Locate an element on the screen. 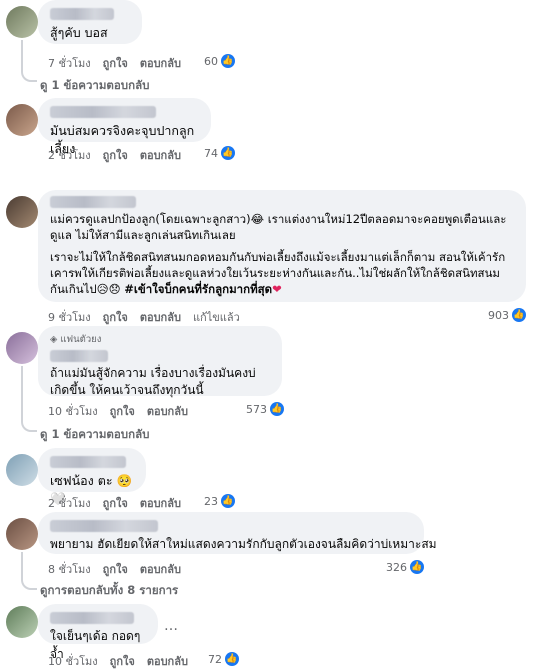  reaction-count: 903 👍 is located at coordinates (507, 315).